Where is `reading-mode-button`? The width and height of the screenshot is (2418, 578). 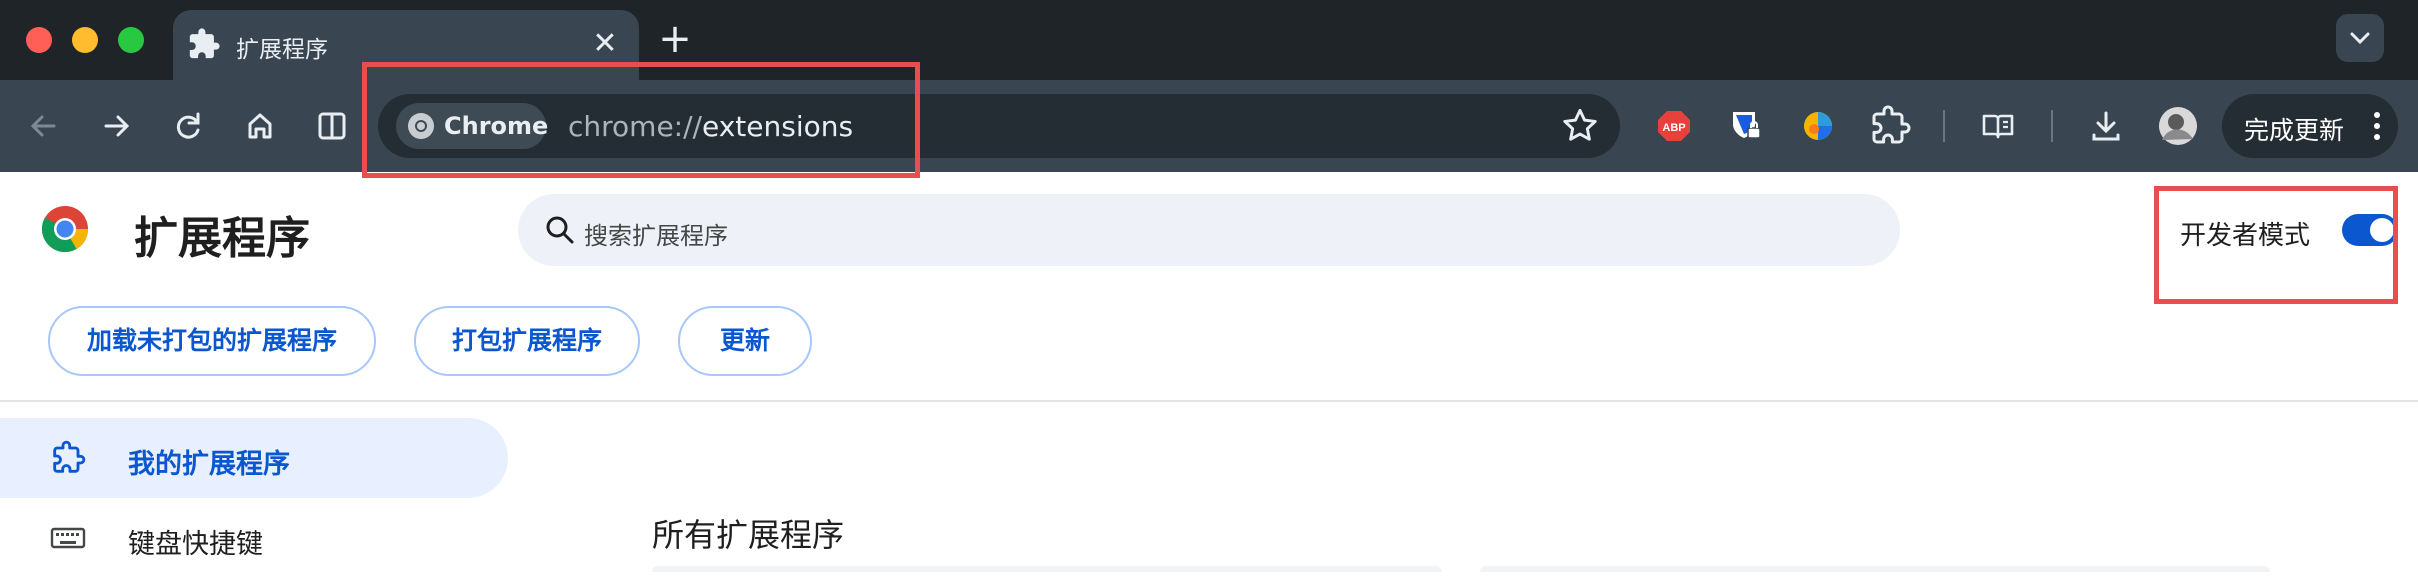 reading-mode-button is located at coordinates (1998, 126).